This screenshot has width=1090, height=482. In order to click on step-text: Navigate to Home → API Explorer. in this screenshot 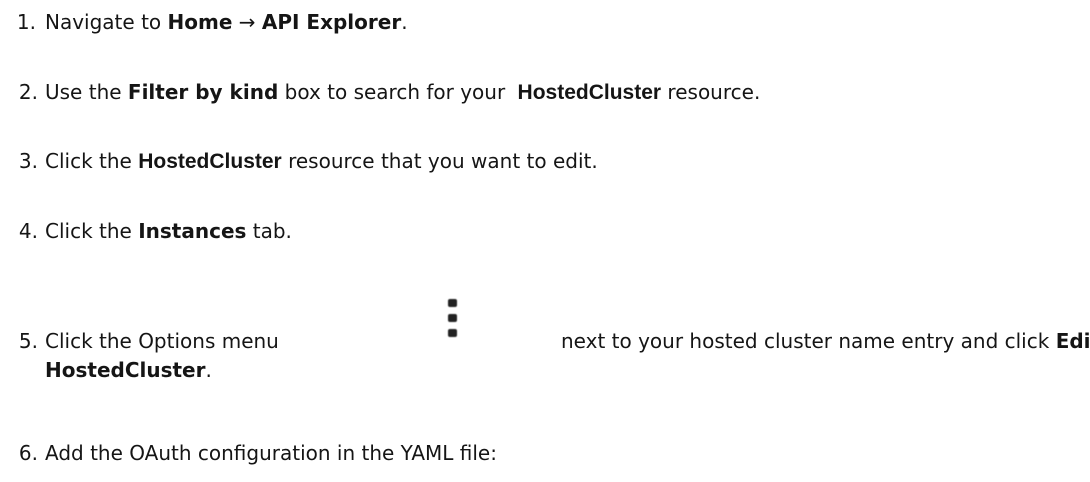, I will do `click(226, 22)`.